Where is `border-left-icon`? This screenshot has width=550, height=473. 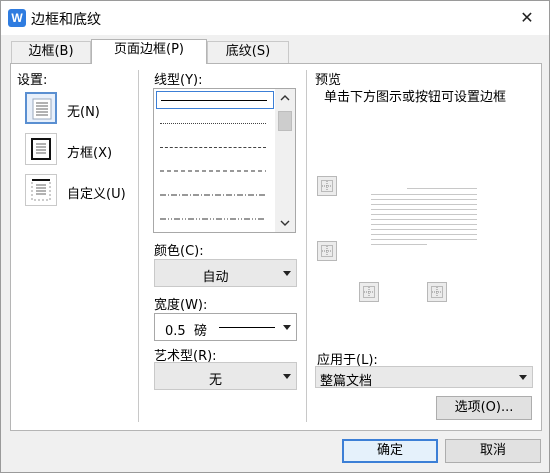
border-left-icon is located at coordinates (369, 292).